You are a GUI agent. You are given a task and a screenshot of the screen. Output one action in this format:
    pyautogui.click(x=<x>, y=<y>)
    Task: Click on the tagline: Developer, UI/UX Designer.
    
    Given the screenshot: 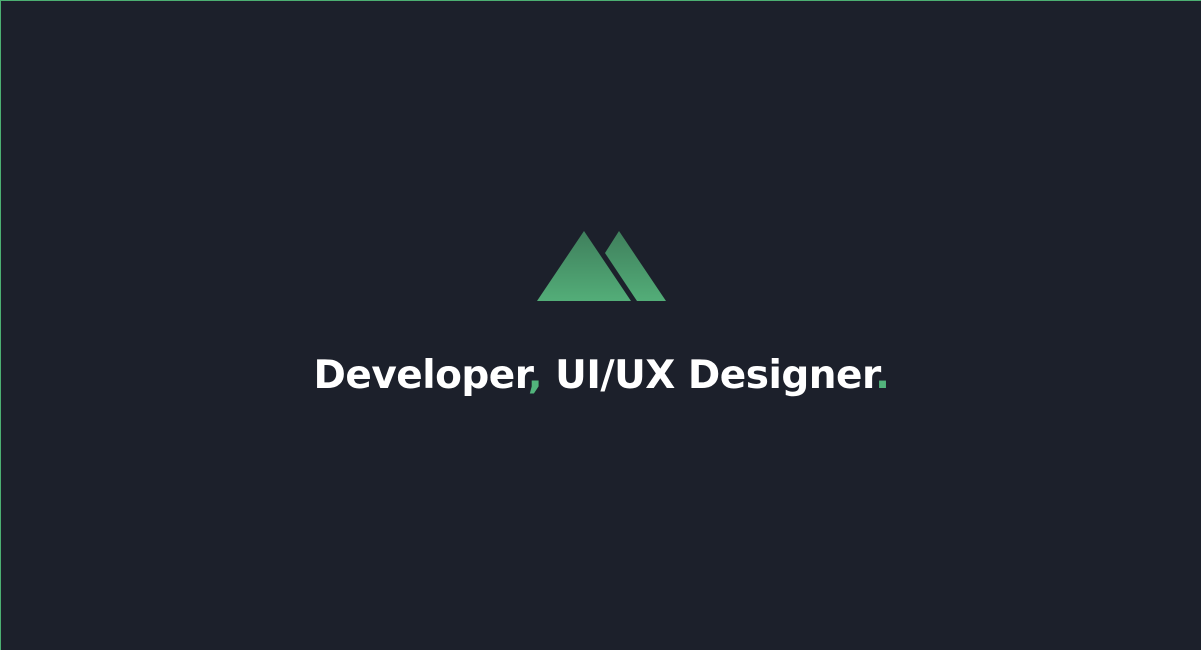 What is the action you would take?
    pyautogui.click(x=601, y=375)
    